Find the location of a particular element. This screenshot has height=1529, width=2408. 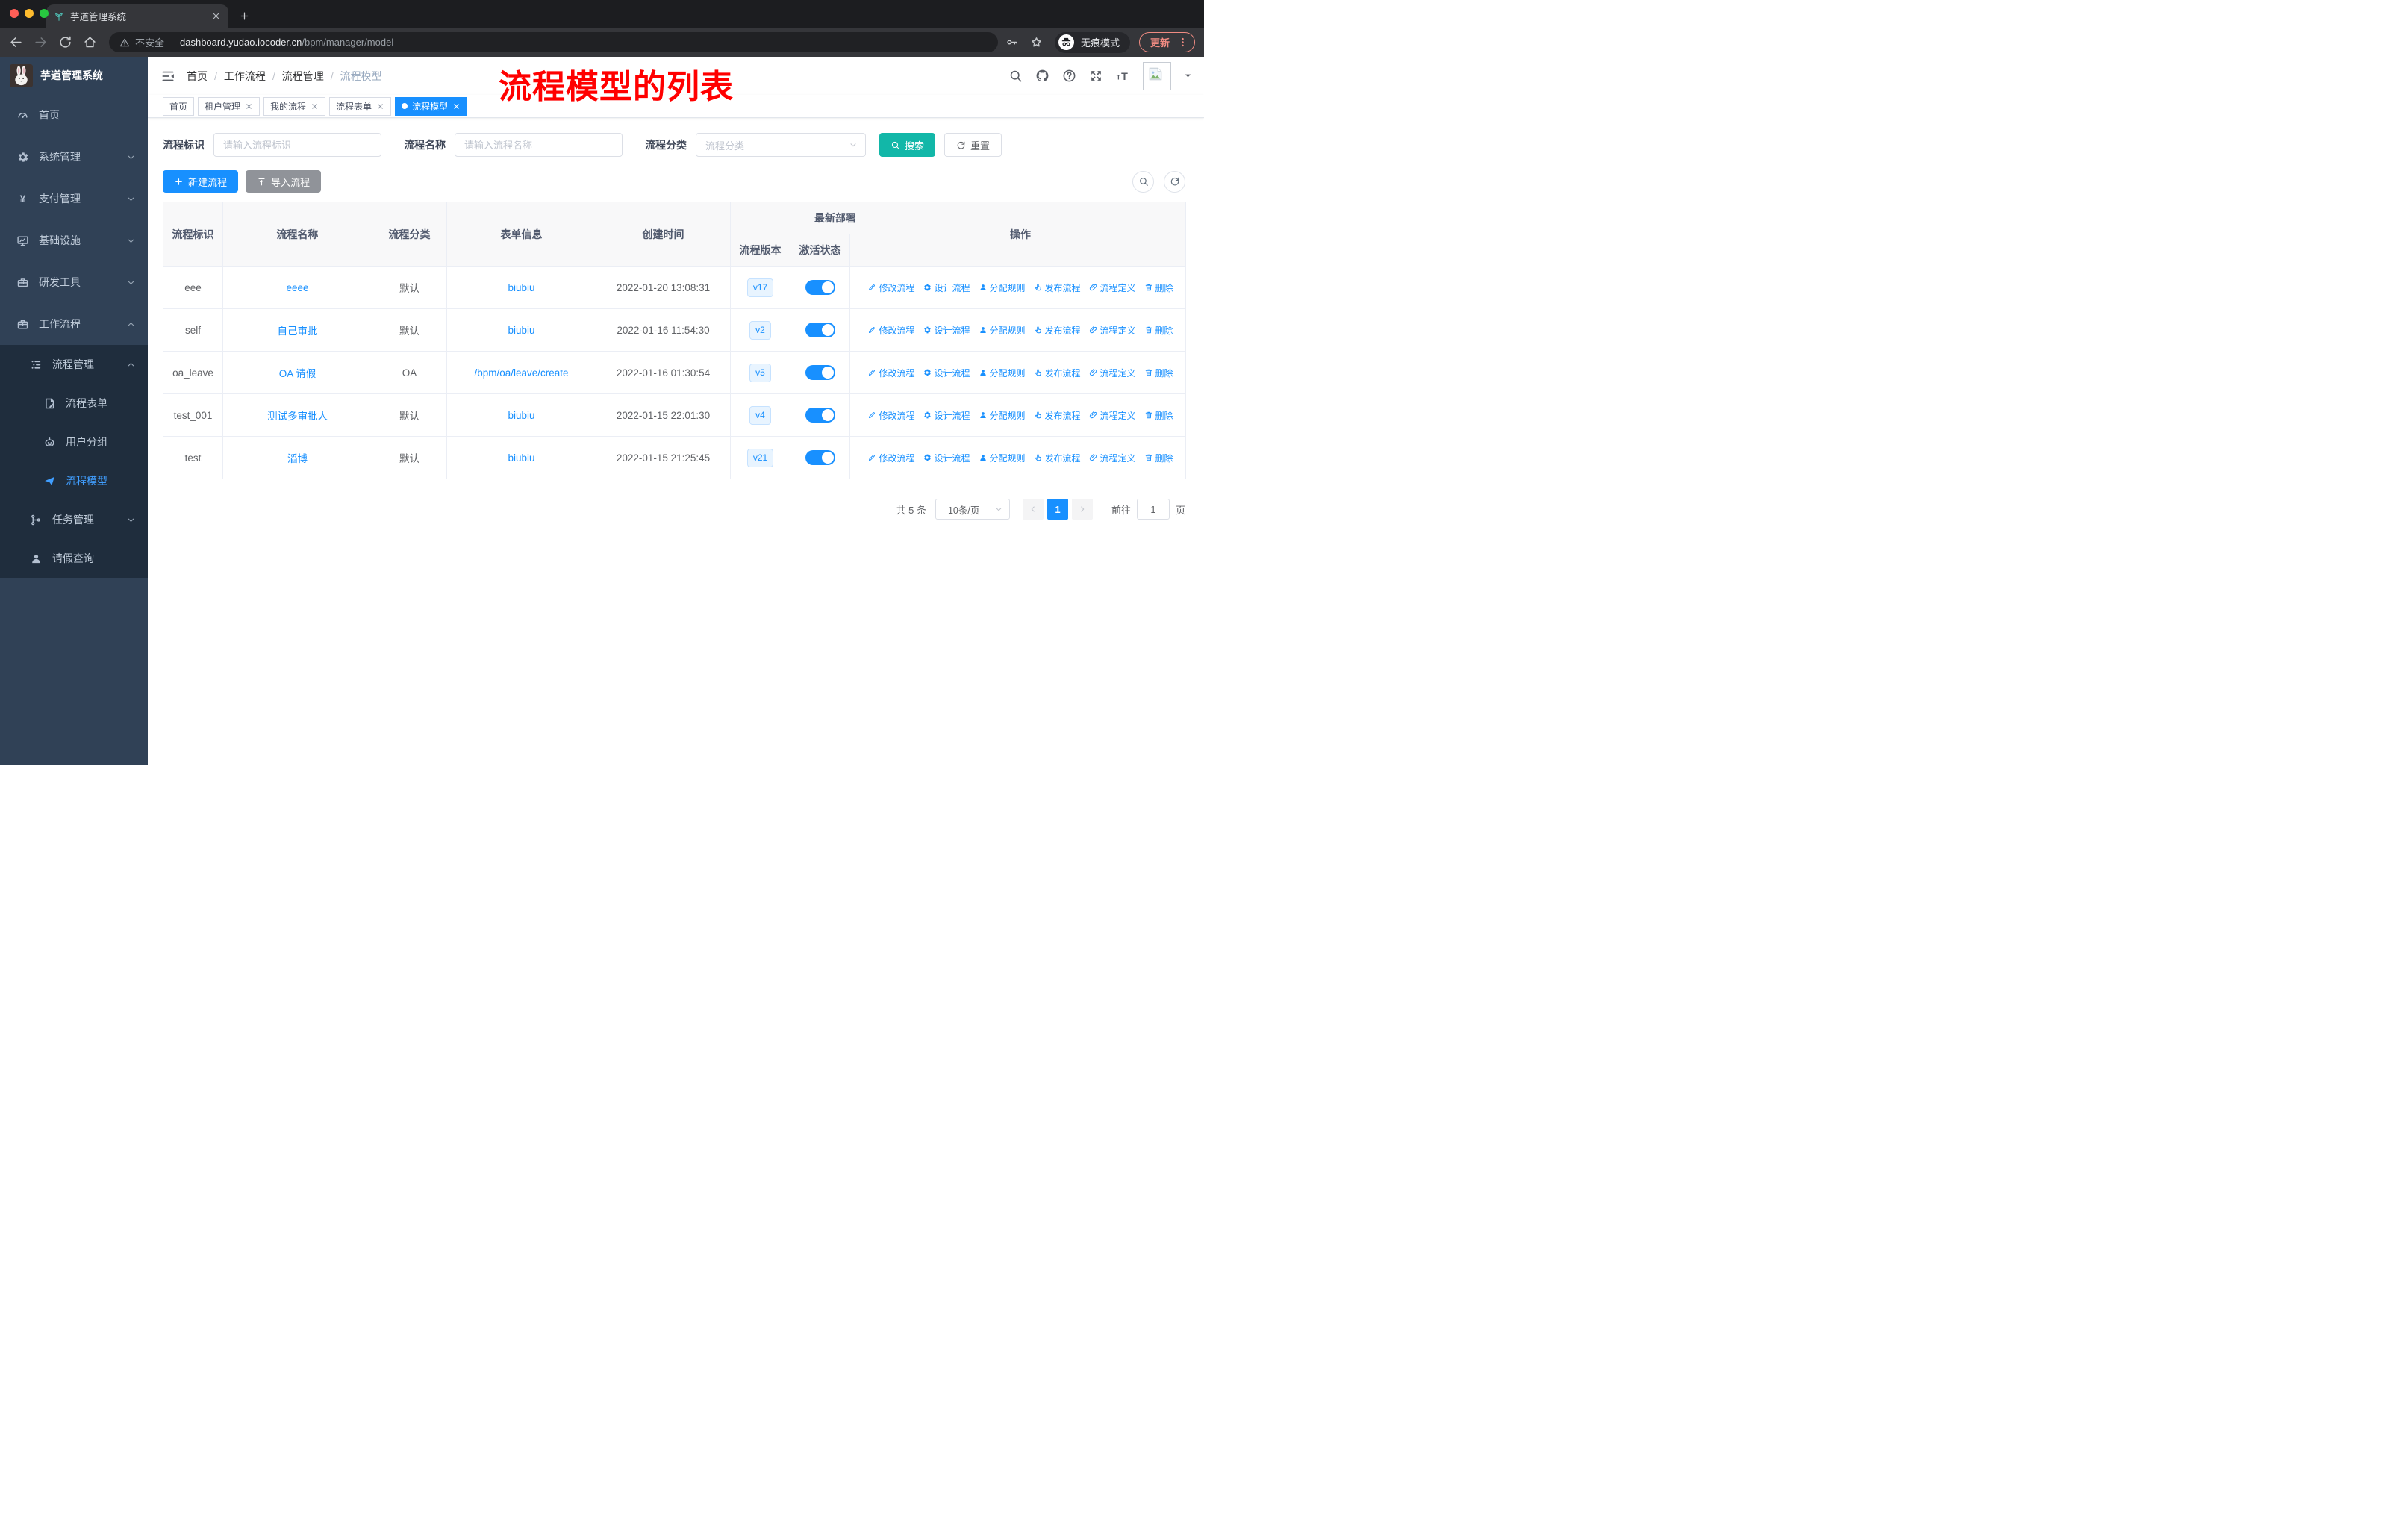

password-key-icon is located at coordinates (1011, 42).